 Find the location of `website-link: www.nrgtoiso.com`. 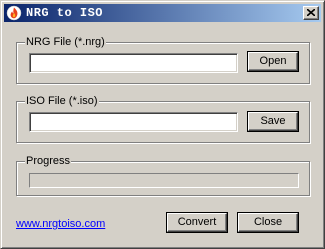

website-link: www.nrgtoiso.com is located at coordinates (60, 224).